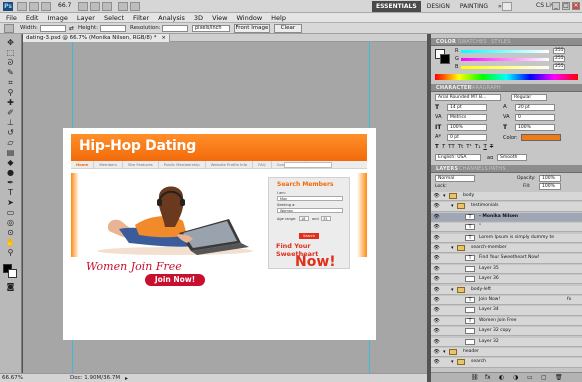 Image resolution: width=582 pixels, height=382 pixels. What do you see at coordinates (451, 147) in the screenshot?
I see `all-caps-button: TT` at bounding box center [451, 147].